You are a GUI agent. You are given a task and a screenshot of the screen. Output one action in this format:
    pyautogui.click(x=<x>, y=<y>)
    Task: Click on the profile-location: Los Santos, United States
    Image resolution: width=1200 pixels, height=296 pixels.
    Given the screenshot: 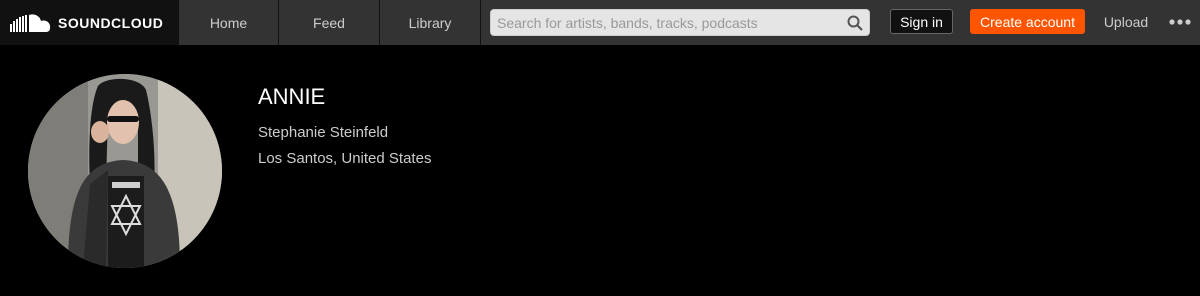 What is the action you would take?
    pyautogui.click(x=345, y=158)
    